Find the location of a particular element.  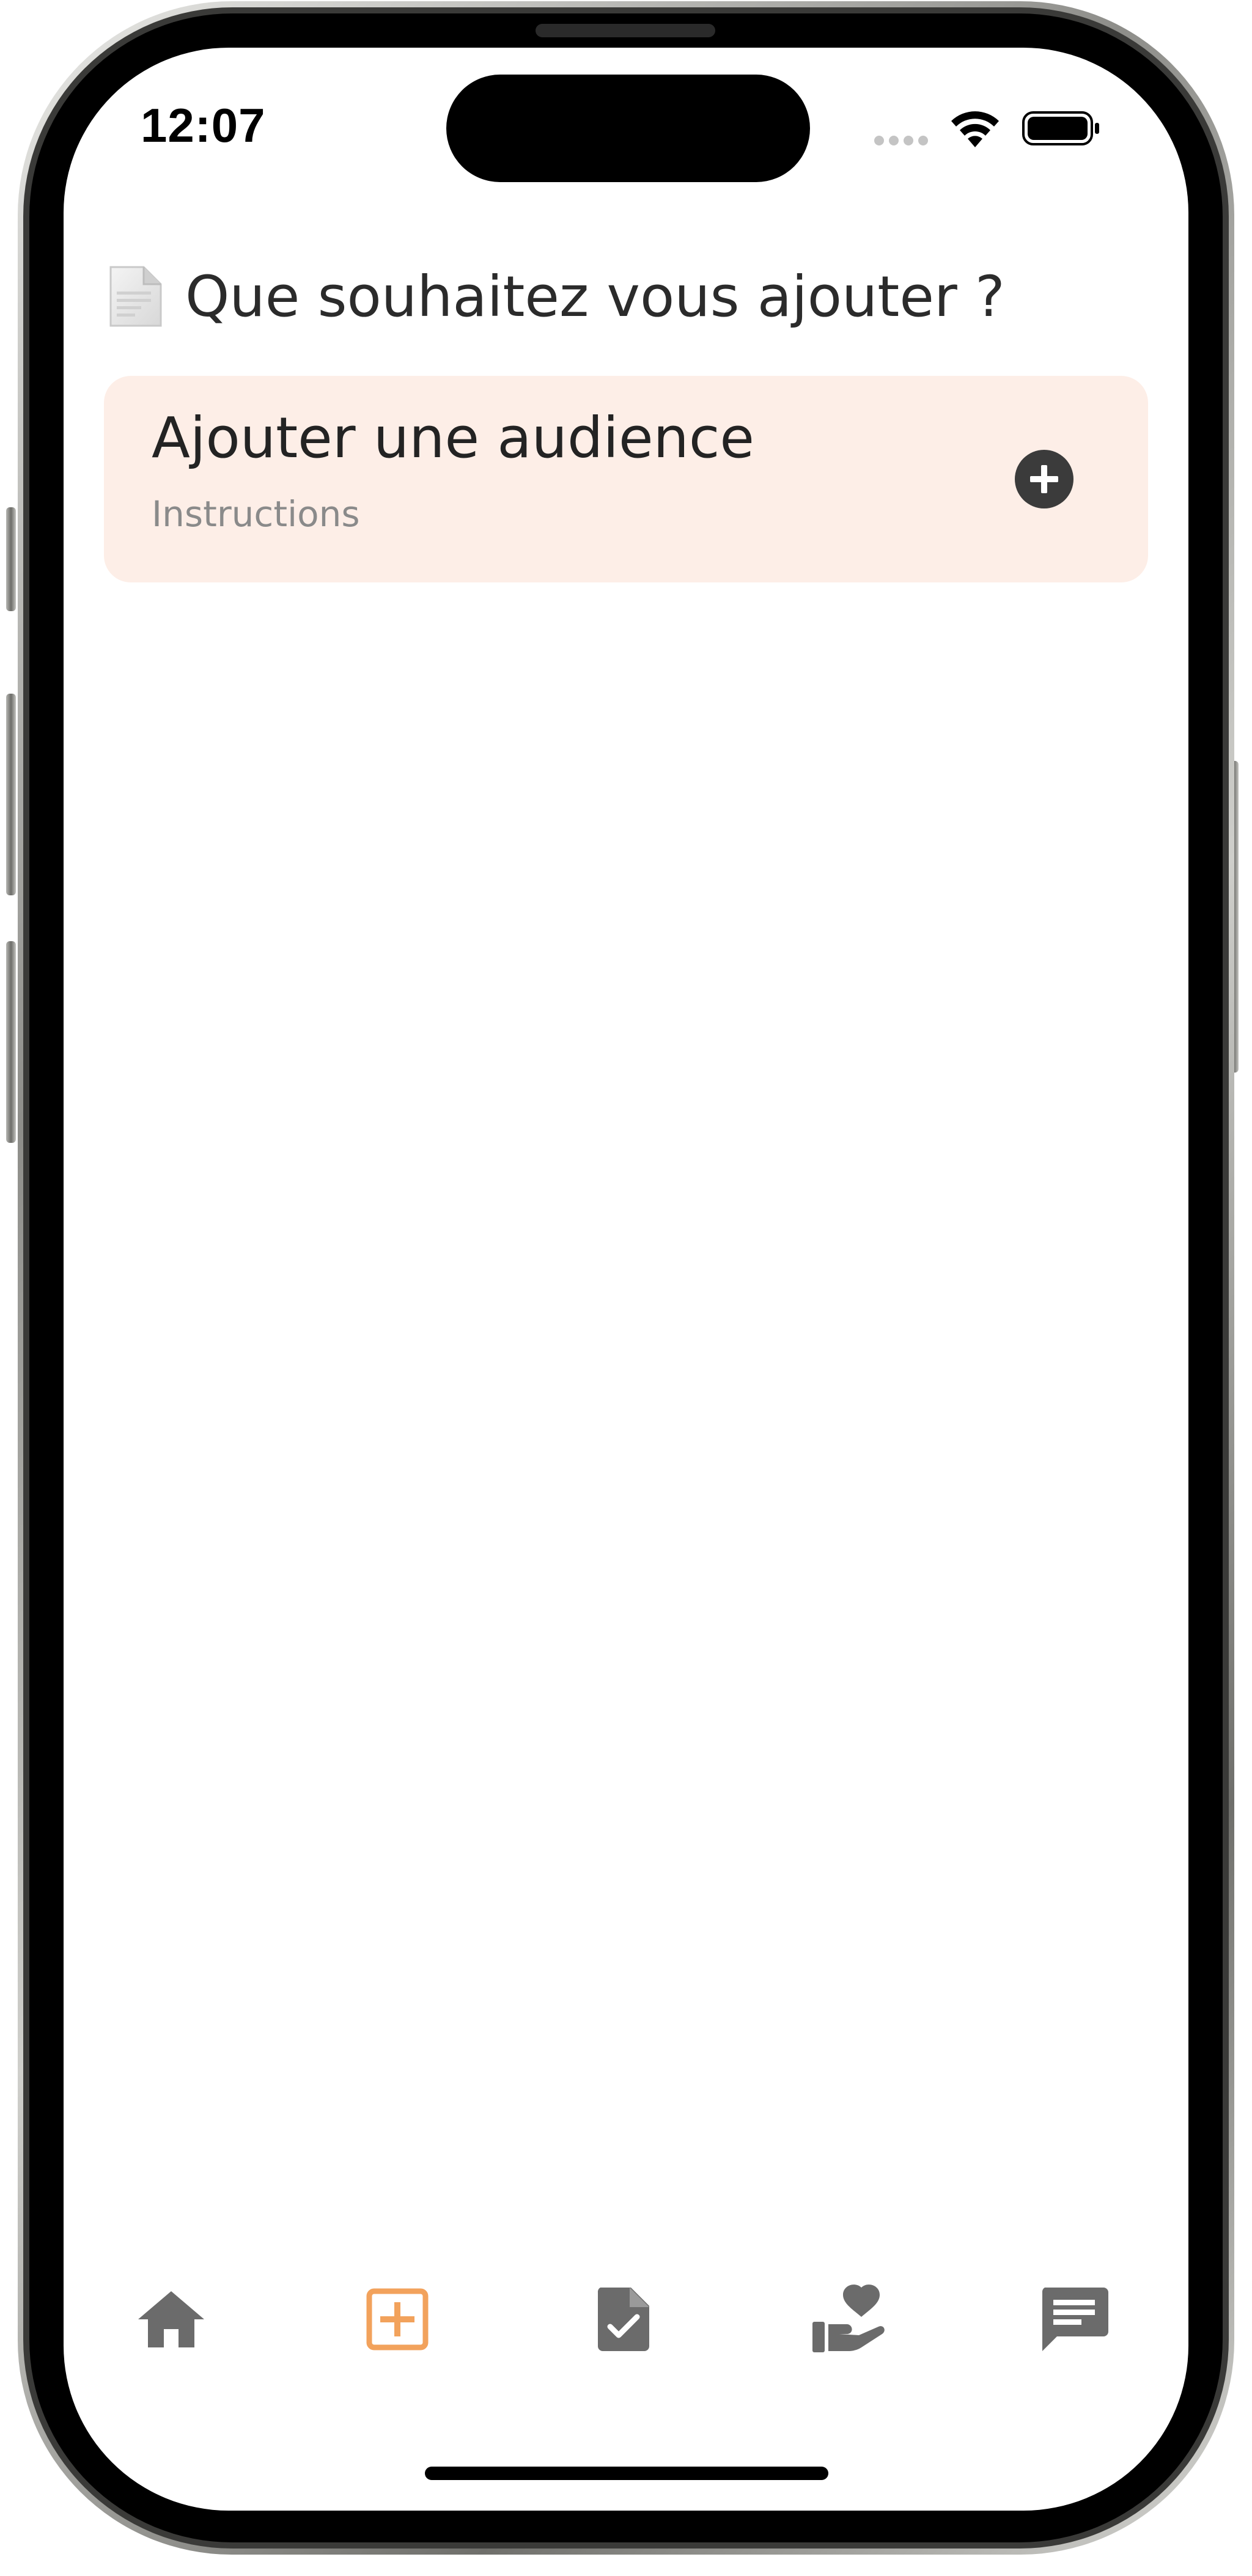

battery-icon is located at coordinates (1060, 128).